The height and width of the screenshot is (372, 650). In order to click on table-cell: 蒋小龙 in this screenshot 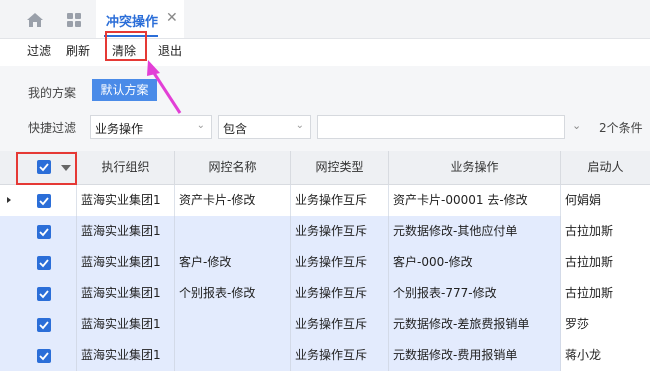, I will do `click(605, 355)`.